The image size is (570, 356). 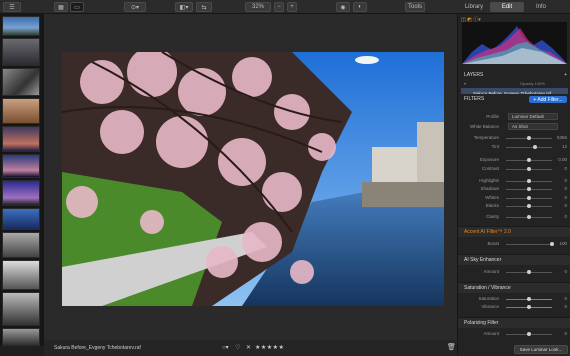 I want to click on slider-highlights: Highlights 0, so click(x=514, y=181).